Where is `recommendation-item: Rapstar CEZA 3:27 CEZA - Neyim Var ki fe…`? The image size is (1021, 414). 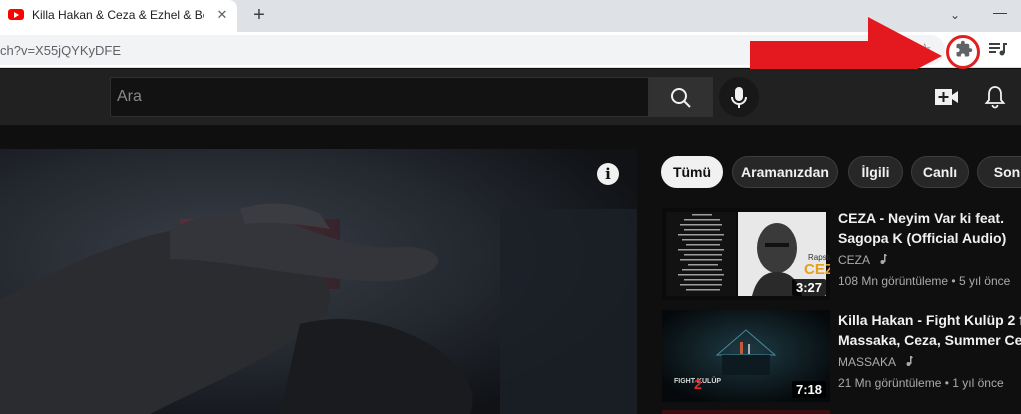 recommendation-item: Rapstar CEZA 3:27 CEZA - Neyim Var ki fe… is located at coordinates (841, 254).